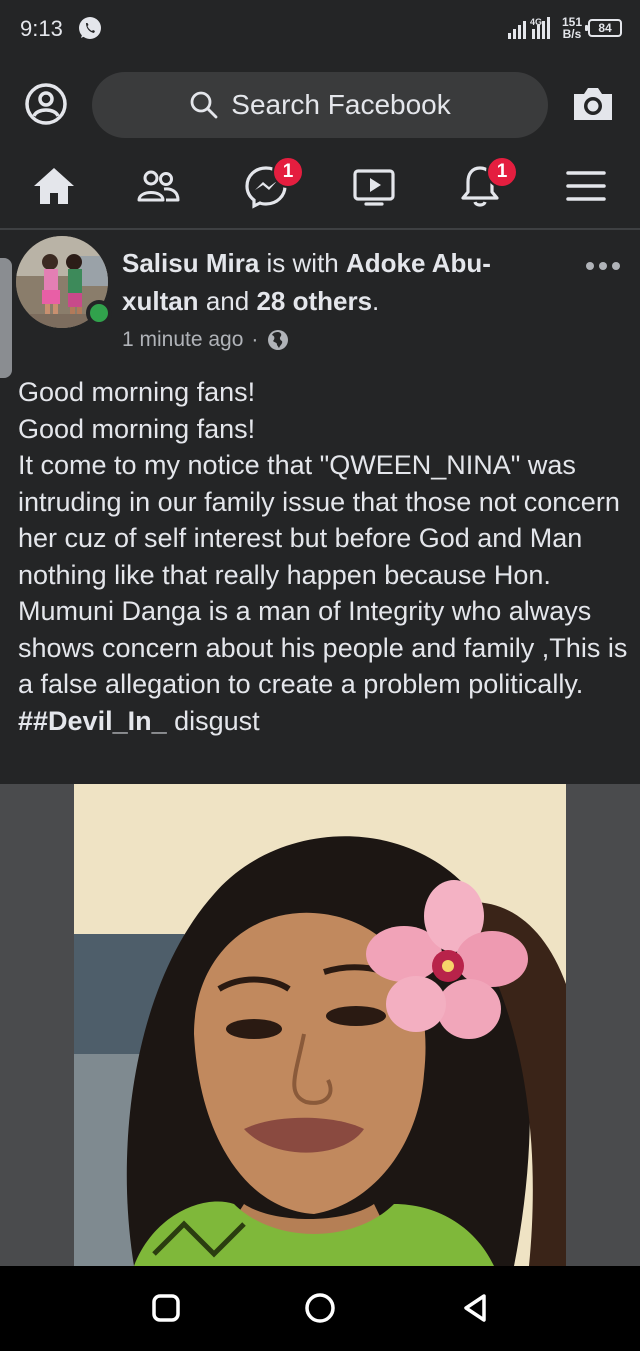 Image resolution: width=640 pixels, height=1351 pixels. I want to click on home-button-icon, so click(320, 1308).